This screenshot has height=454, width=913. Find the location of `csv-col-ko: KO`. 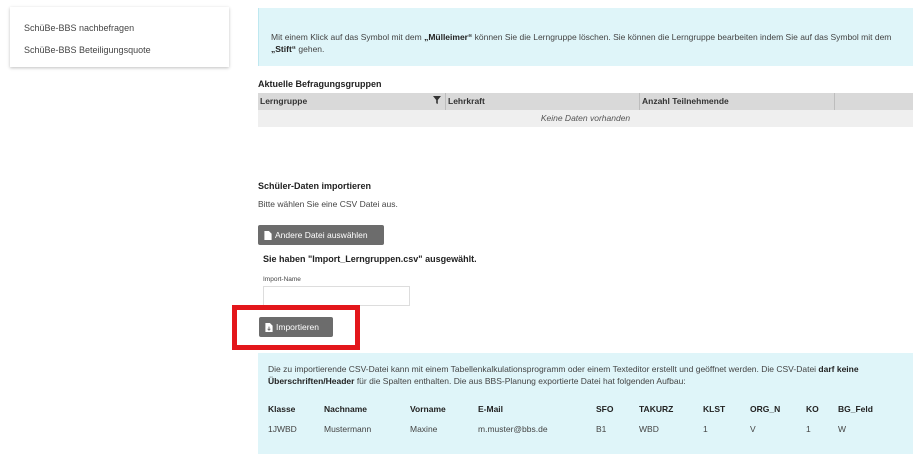

csv-col-ko: KO is located at coordinates (812, 409).